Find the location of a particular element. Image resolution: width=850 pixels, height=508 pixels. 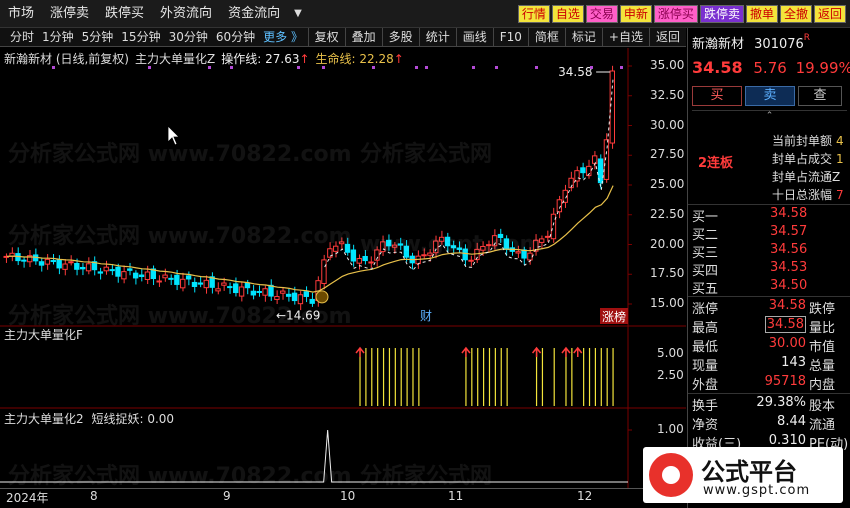

legend-indicator: 主力大单量化Z is located at coordinates (175, 58).